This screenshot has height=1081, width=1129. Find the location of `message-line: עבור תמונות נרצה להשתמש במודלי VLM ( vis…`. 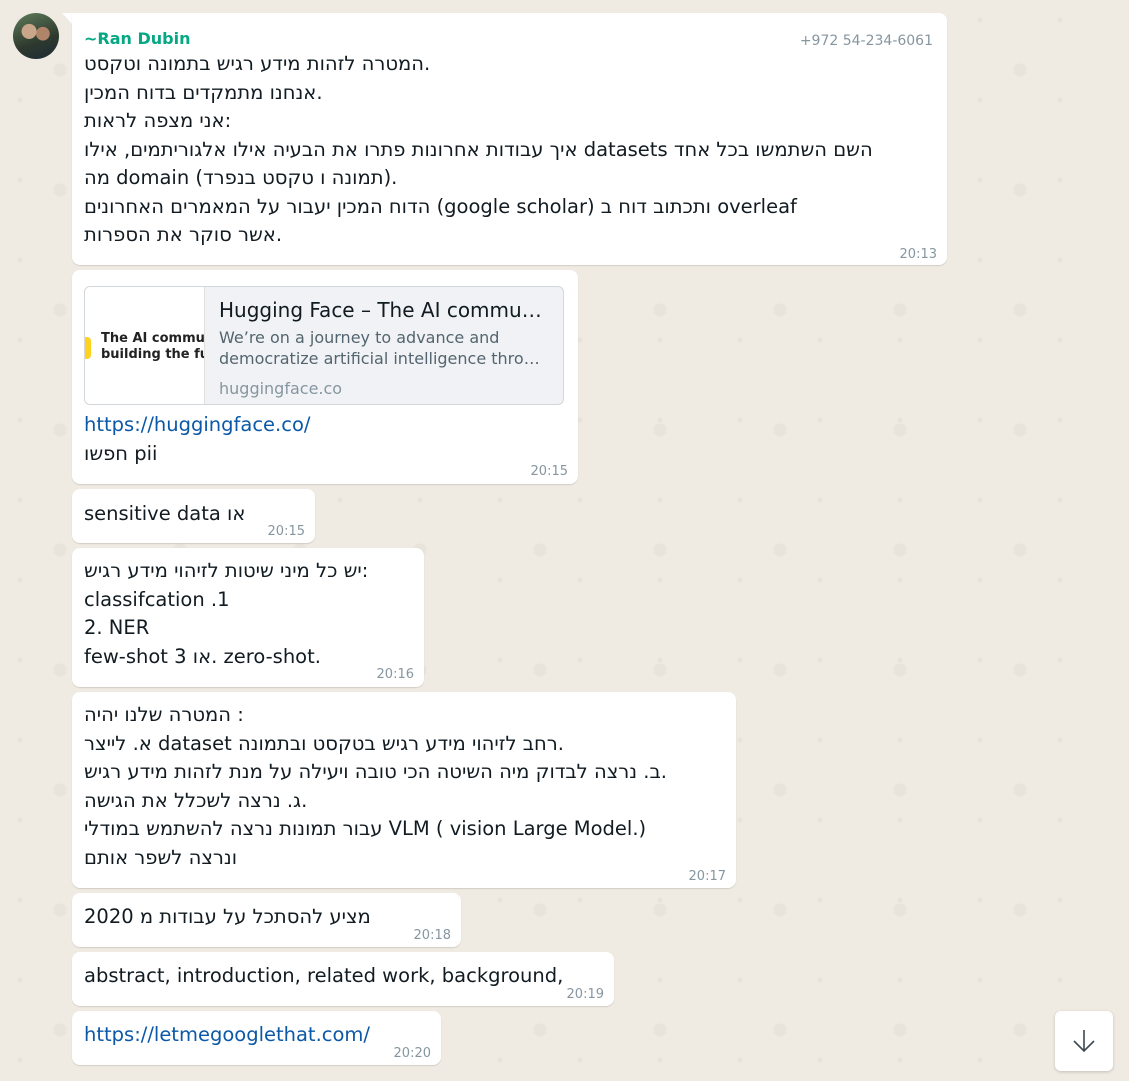

message-line: עבור תמונות נרצה להשתמש במודלי VLM ( vis… is located at coordinates (365, 828).